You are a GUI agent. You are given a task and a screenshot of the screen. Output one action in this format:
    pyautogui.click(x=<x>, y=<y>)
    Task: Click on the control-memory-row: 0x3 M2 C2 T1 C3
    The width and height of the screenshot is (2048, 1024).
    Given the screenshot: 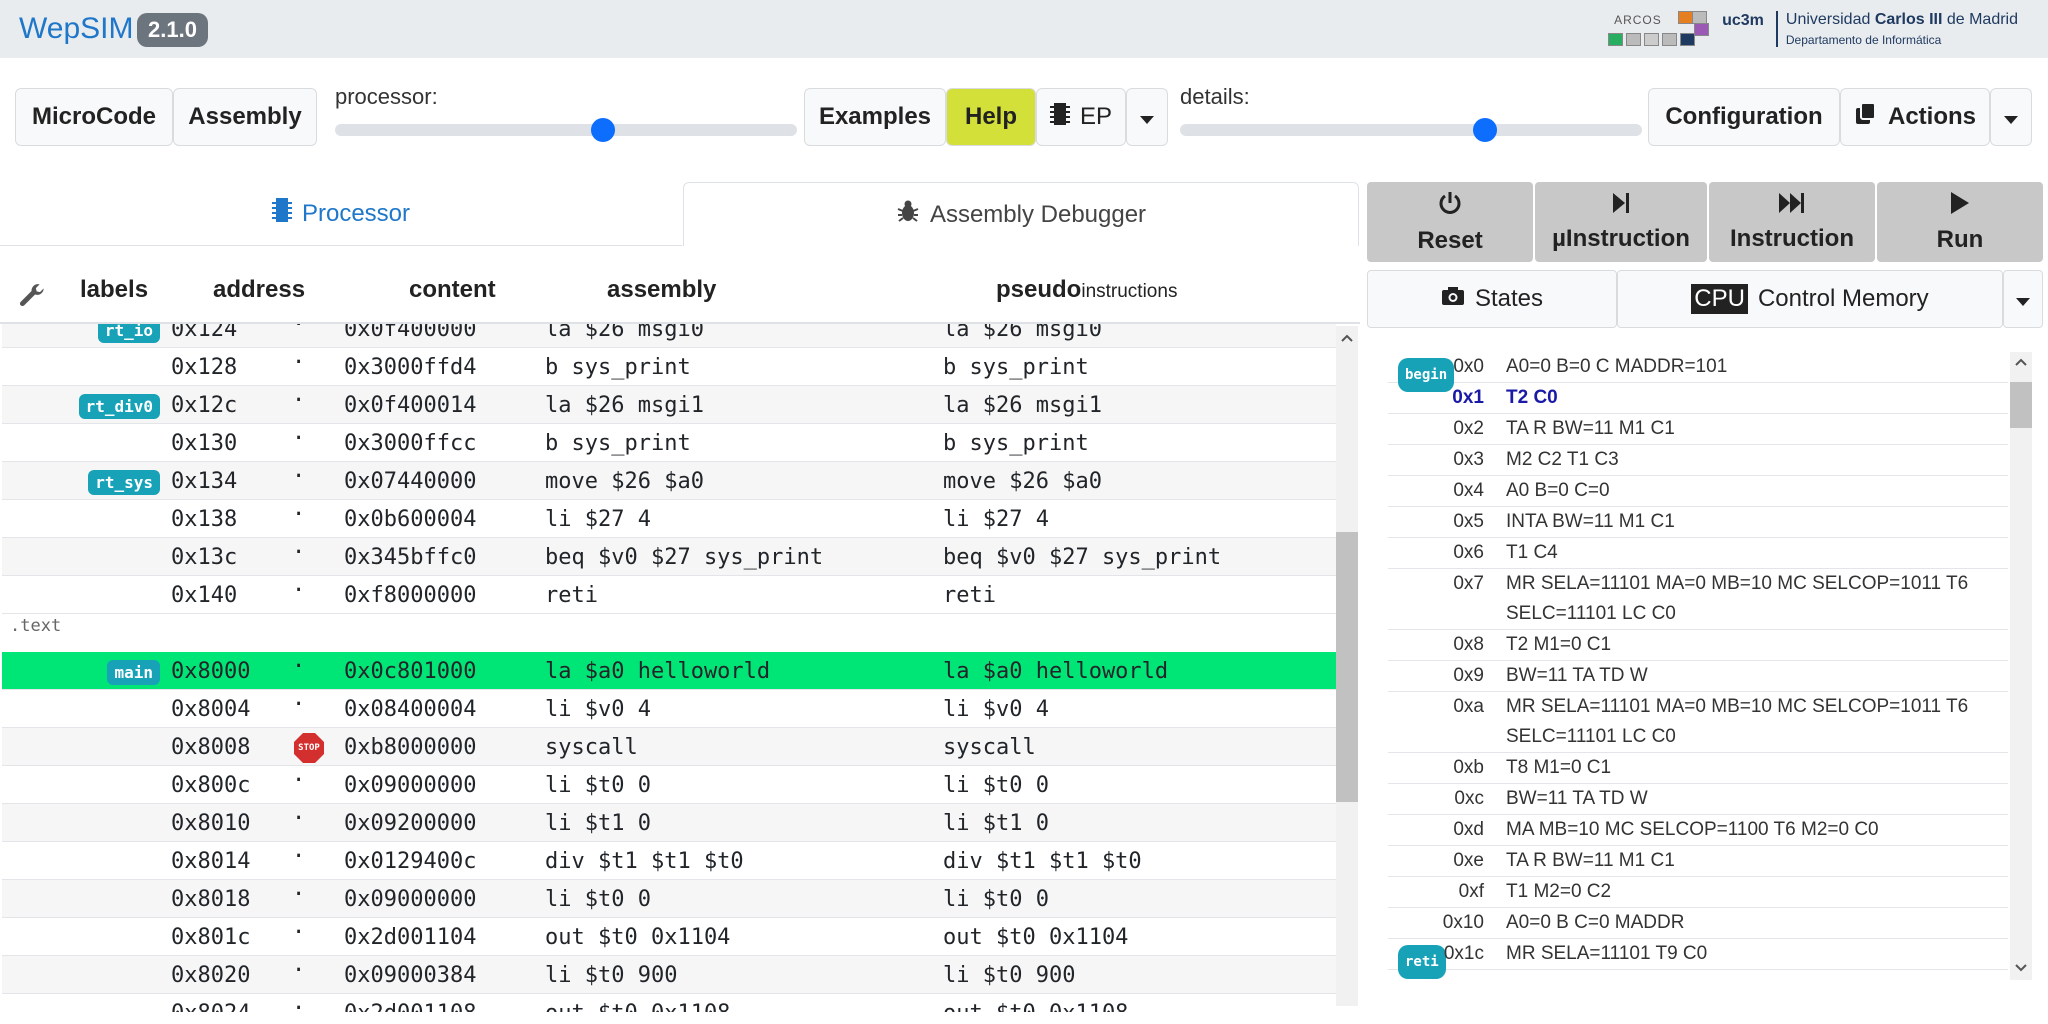 What is the action you would take?
    pyautogui.click(x=1698, y=460)
    